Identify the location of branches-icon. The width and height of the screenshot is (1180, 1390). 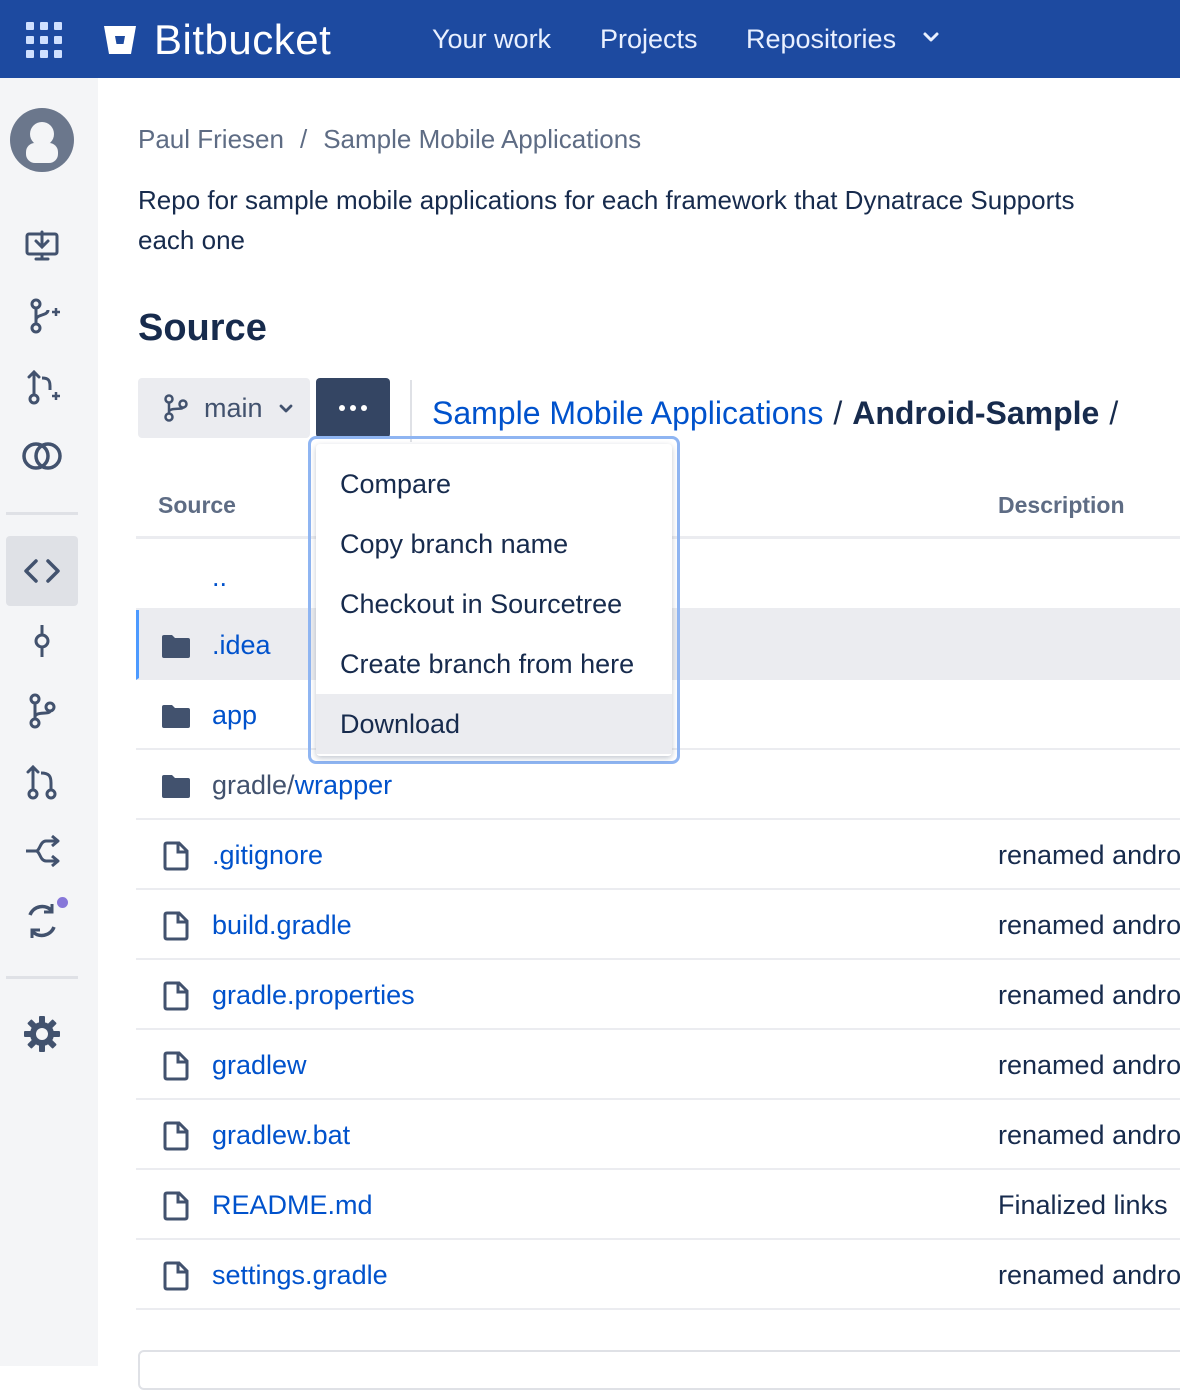
(42, 711).